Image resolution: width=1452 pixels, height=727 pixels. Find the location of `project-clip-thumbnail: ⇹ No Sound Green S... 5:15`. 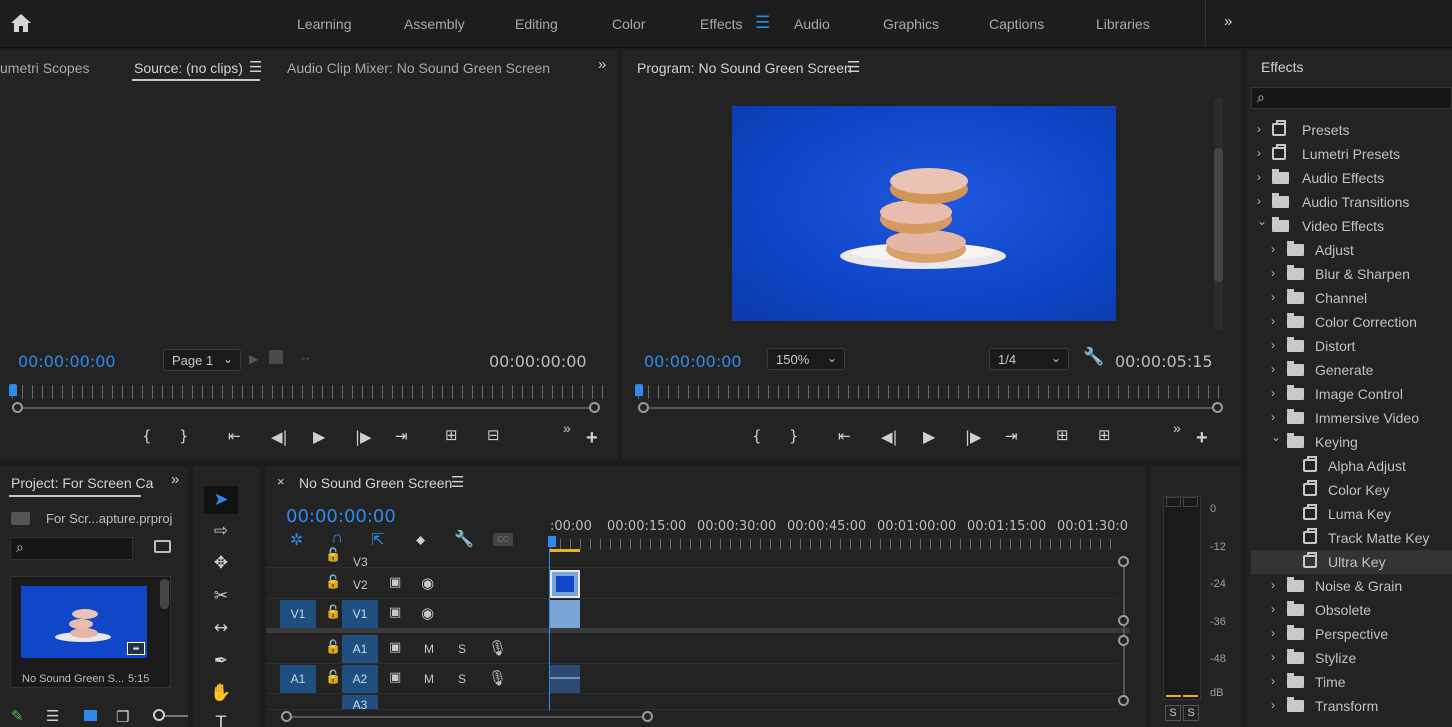

project-clip-thumbnail: ⇹ No Sound Green S... 5:15 is located at coordinates (90, 632).